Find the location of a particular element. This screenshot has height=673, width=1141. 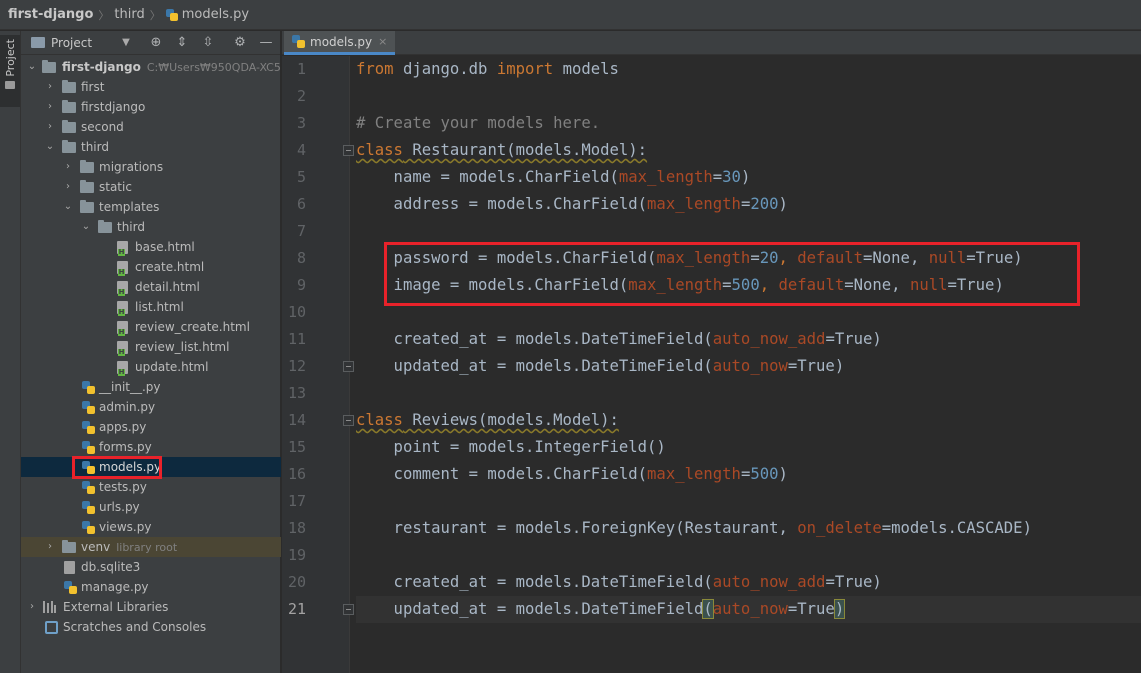

python-file-icon is located at coordinates (88, 387).